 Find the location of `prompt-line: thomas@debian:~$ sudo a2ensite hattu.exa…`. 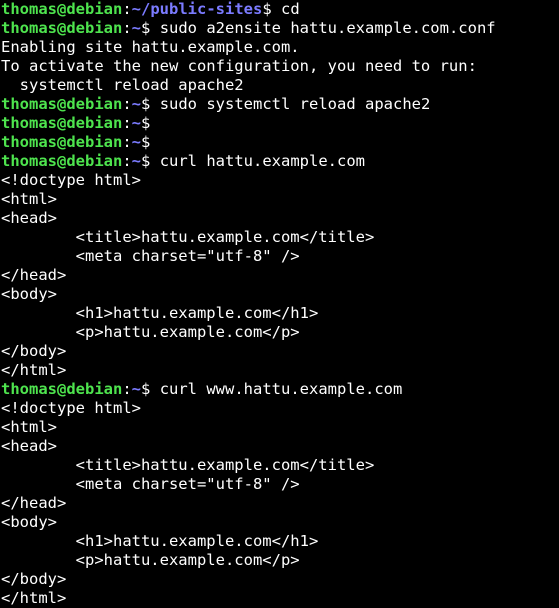

prompt-line: thomas@debian:~$ sudo a2ensite hattu.exa… is located at coordinates (279, 28).